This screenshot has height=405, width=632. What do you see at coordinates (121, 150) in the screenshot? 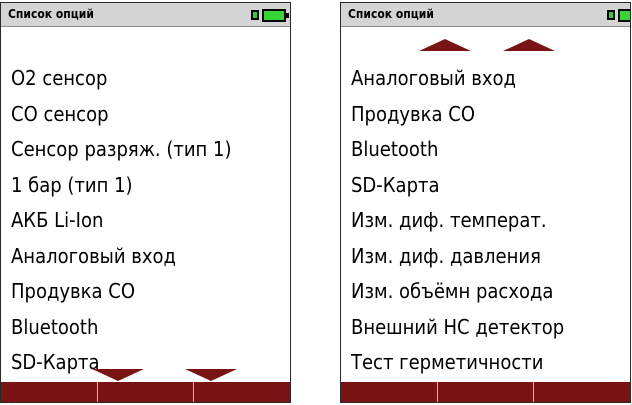
I see `option-item: Сенсор разряж. (тип 1)` at bounding box center [121, 150].